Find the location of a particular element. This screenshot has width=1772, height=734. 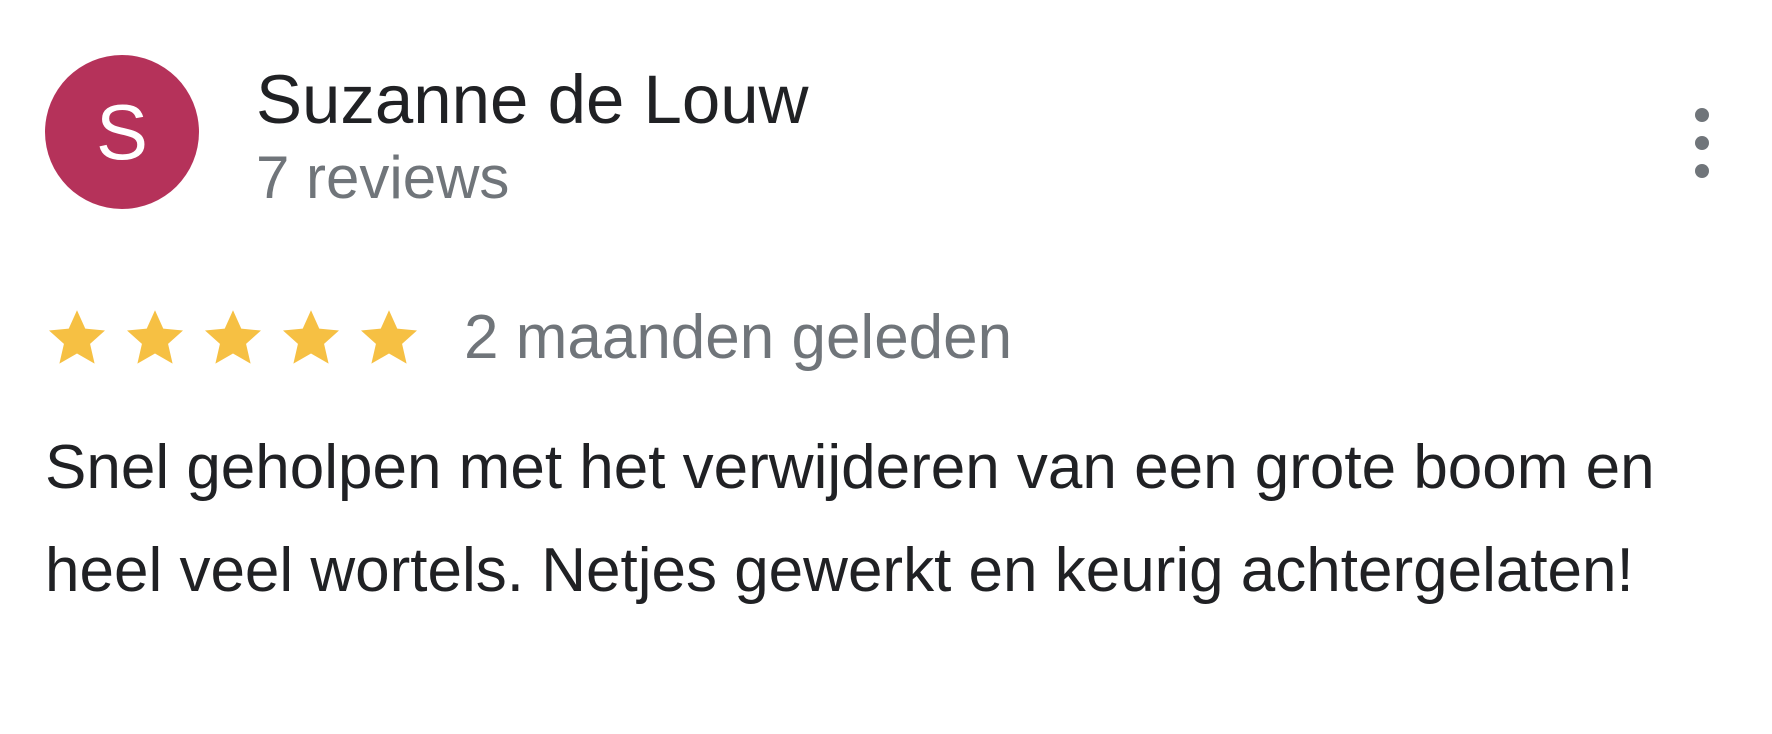

more-options-button is located at coordinates (1702, 143).